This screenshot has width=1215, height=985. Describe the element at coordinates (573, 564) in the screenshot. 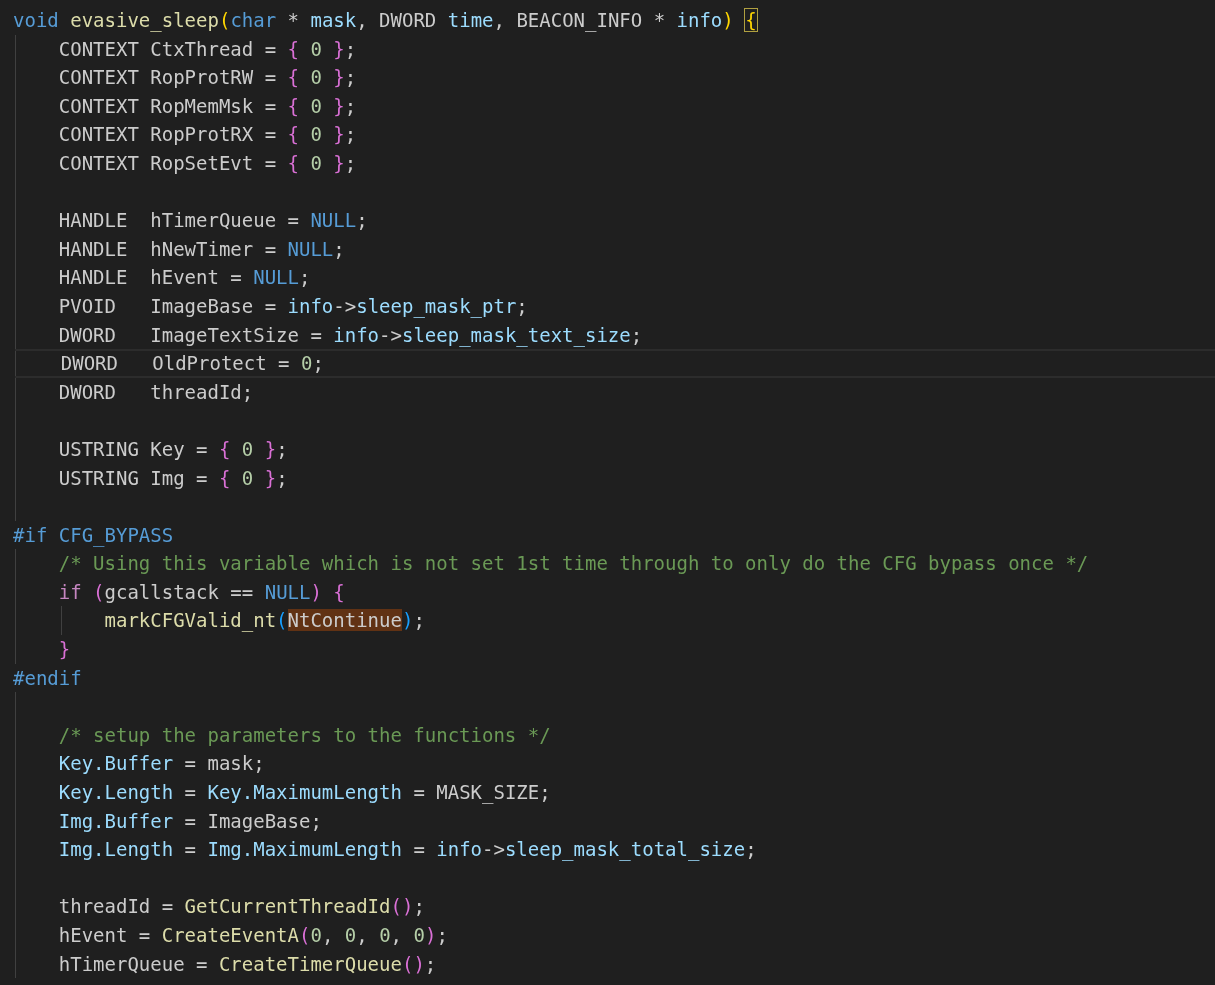

I see `code-comment: /* Using this variable which is not set 1st time through to only do the CFG bypass once */` at that location.